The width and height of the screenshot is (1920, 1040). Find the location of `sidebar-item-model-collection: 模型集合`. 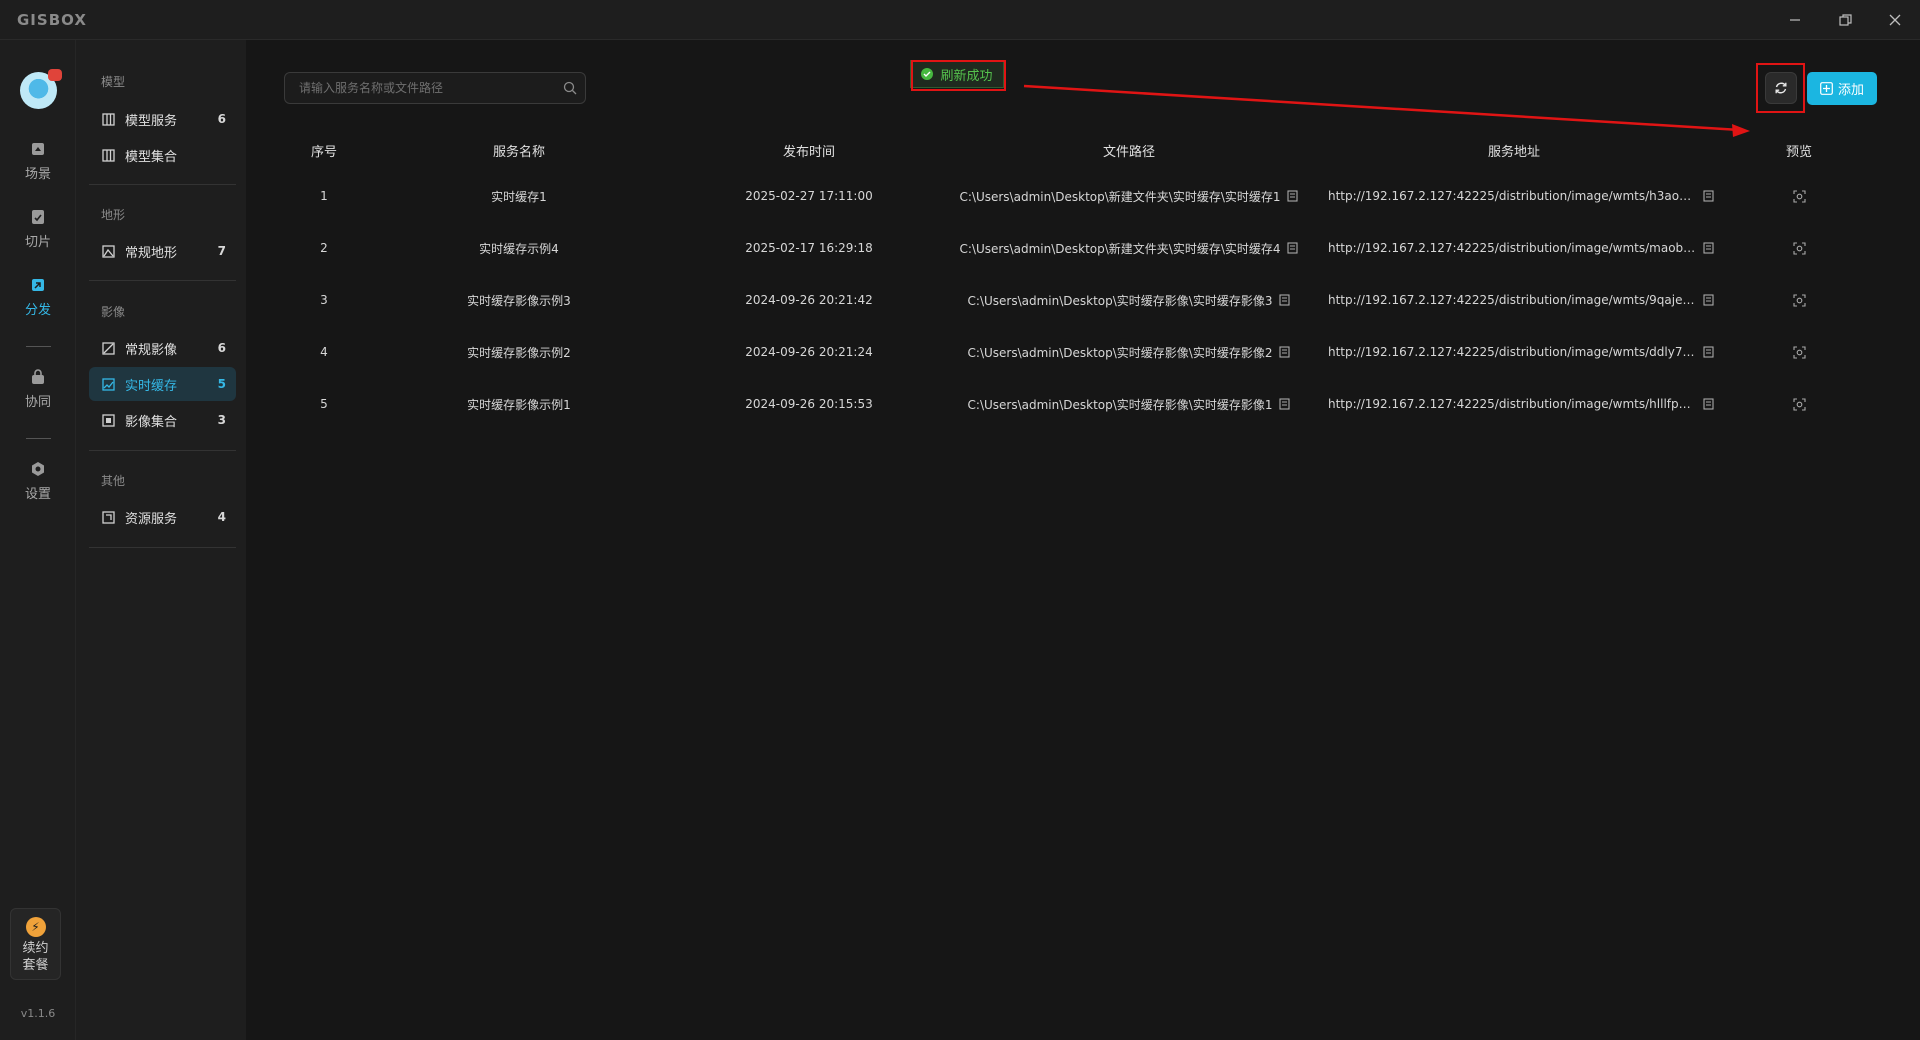

sidebar-item-model-collection: 模型集合 is located at coordinates (162, 155).